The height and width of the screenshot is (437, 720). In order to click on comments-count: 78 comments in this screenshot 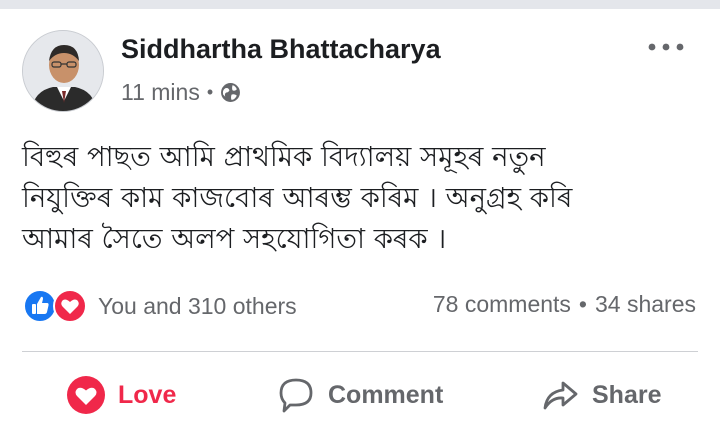, I will do `click(502, 304)`.